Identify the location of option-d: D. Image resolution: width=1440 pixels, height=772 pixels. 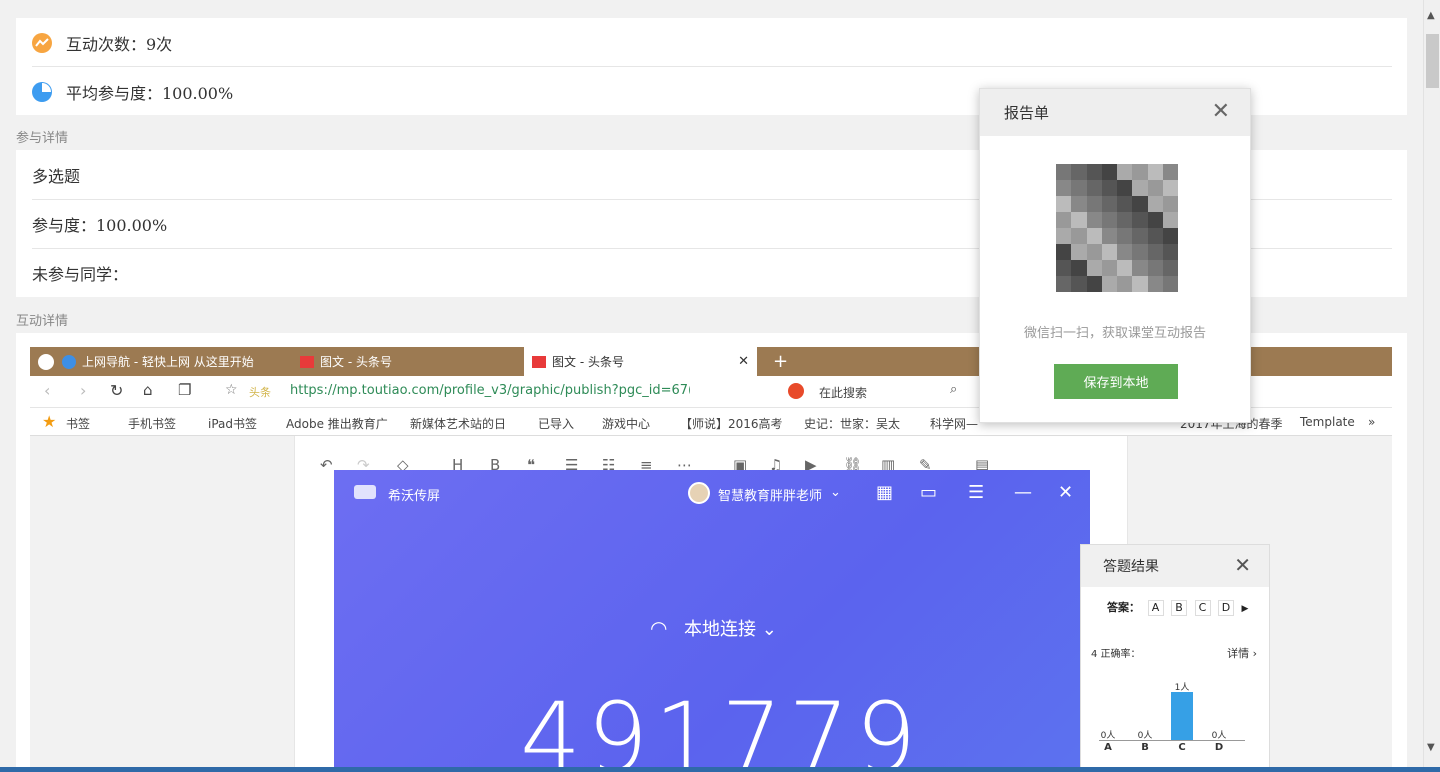
(1226, 608).